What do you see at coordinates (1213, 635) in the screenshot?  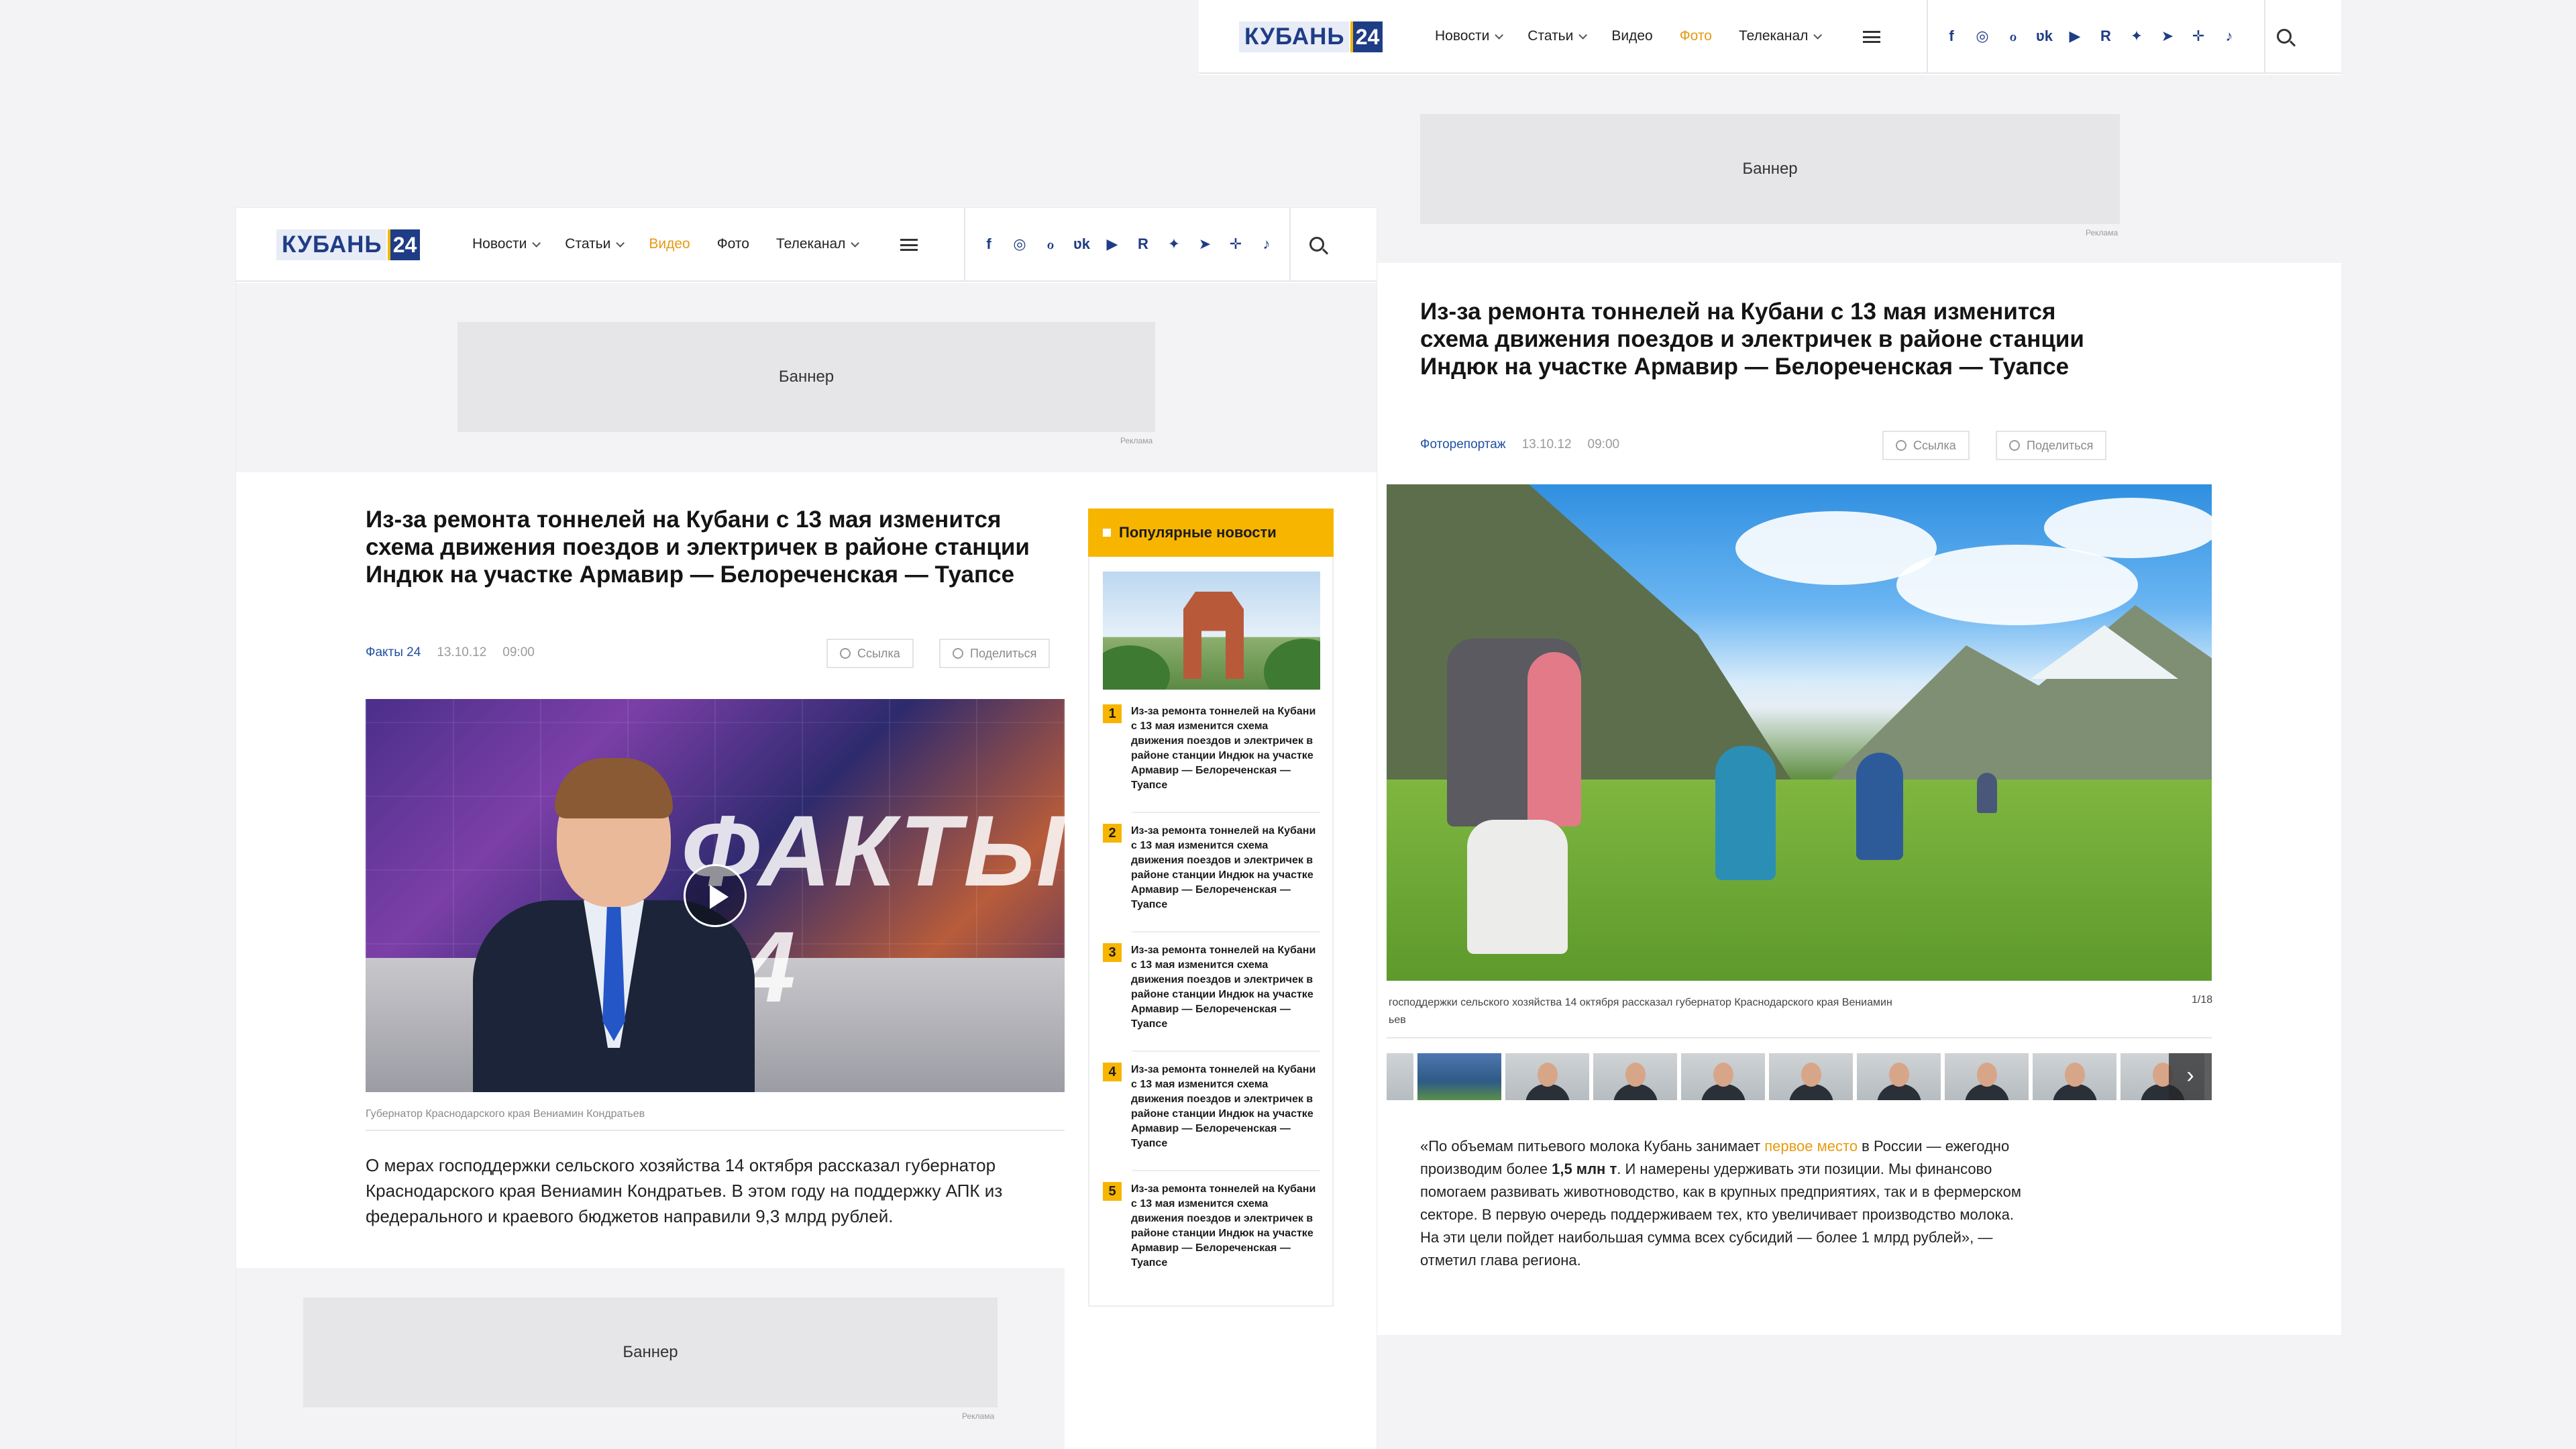 I see `triumphal-arch` at bounding box center [1213, 635].